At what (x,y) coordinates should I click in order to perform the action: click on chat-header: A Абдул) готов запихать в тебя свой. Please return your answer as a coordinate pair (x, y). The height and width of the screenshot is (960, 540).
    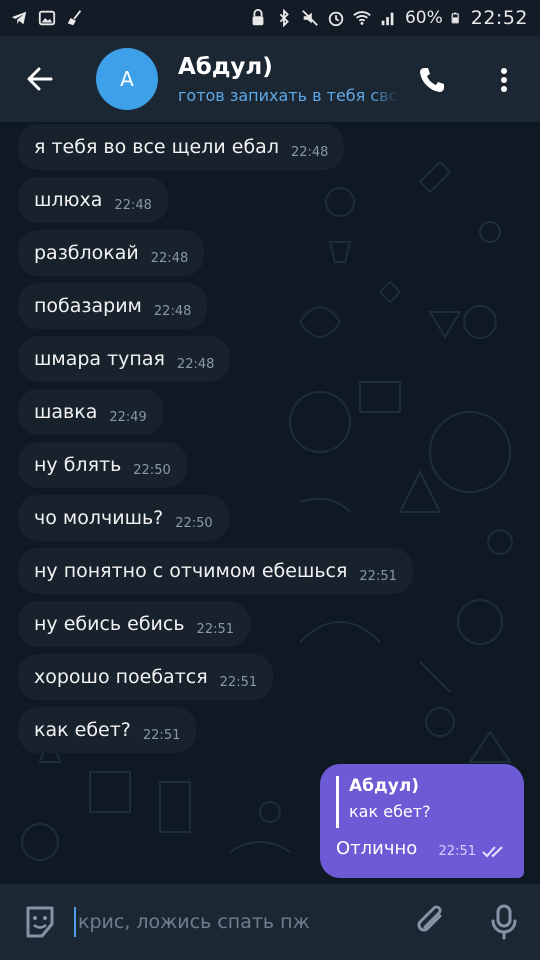
    Looking at the image, I should click on (270, 79).